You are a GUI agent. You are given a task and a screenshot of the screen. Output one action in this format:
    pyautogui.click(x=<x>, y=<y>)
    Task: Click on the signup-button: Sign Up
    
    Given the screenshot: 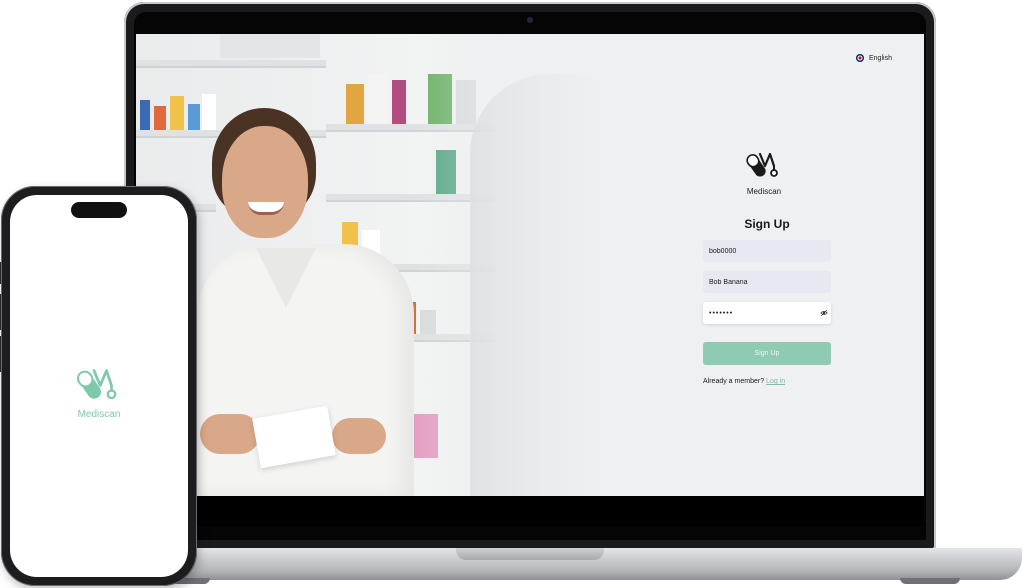 What is the action you would take?
    pyautogui.click(x=767, y=353)
    